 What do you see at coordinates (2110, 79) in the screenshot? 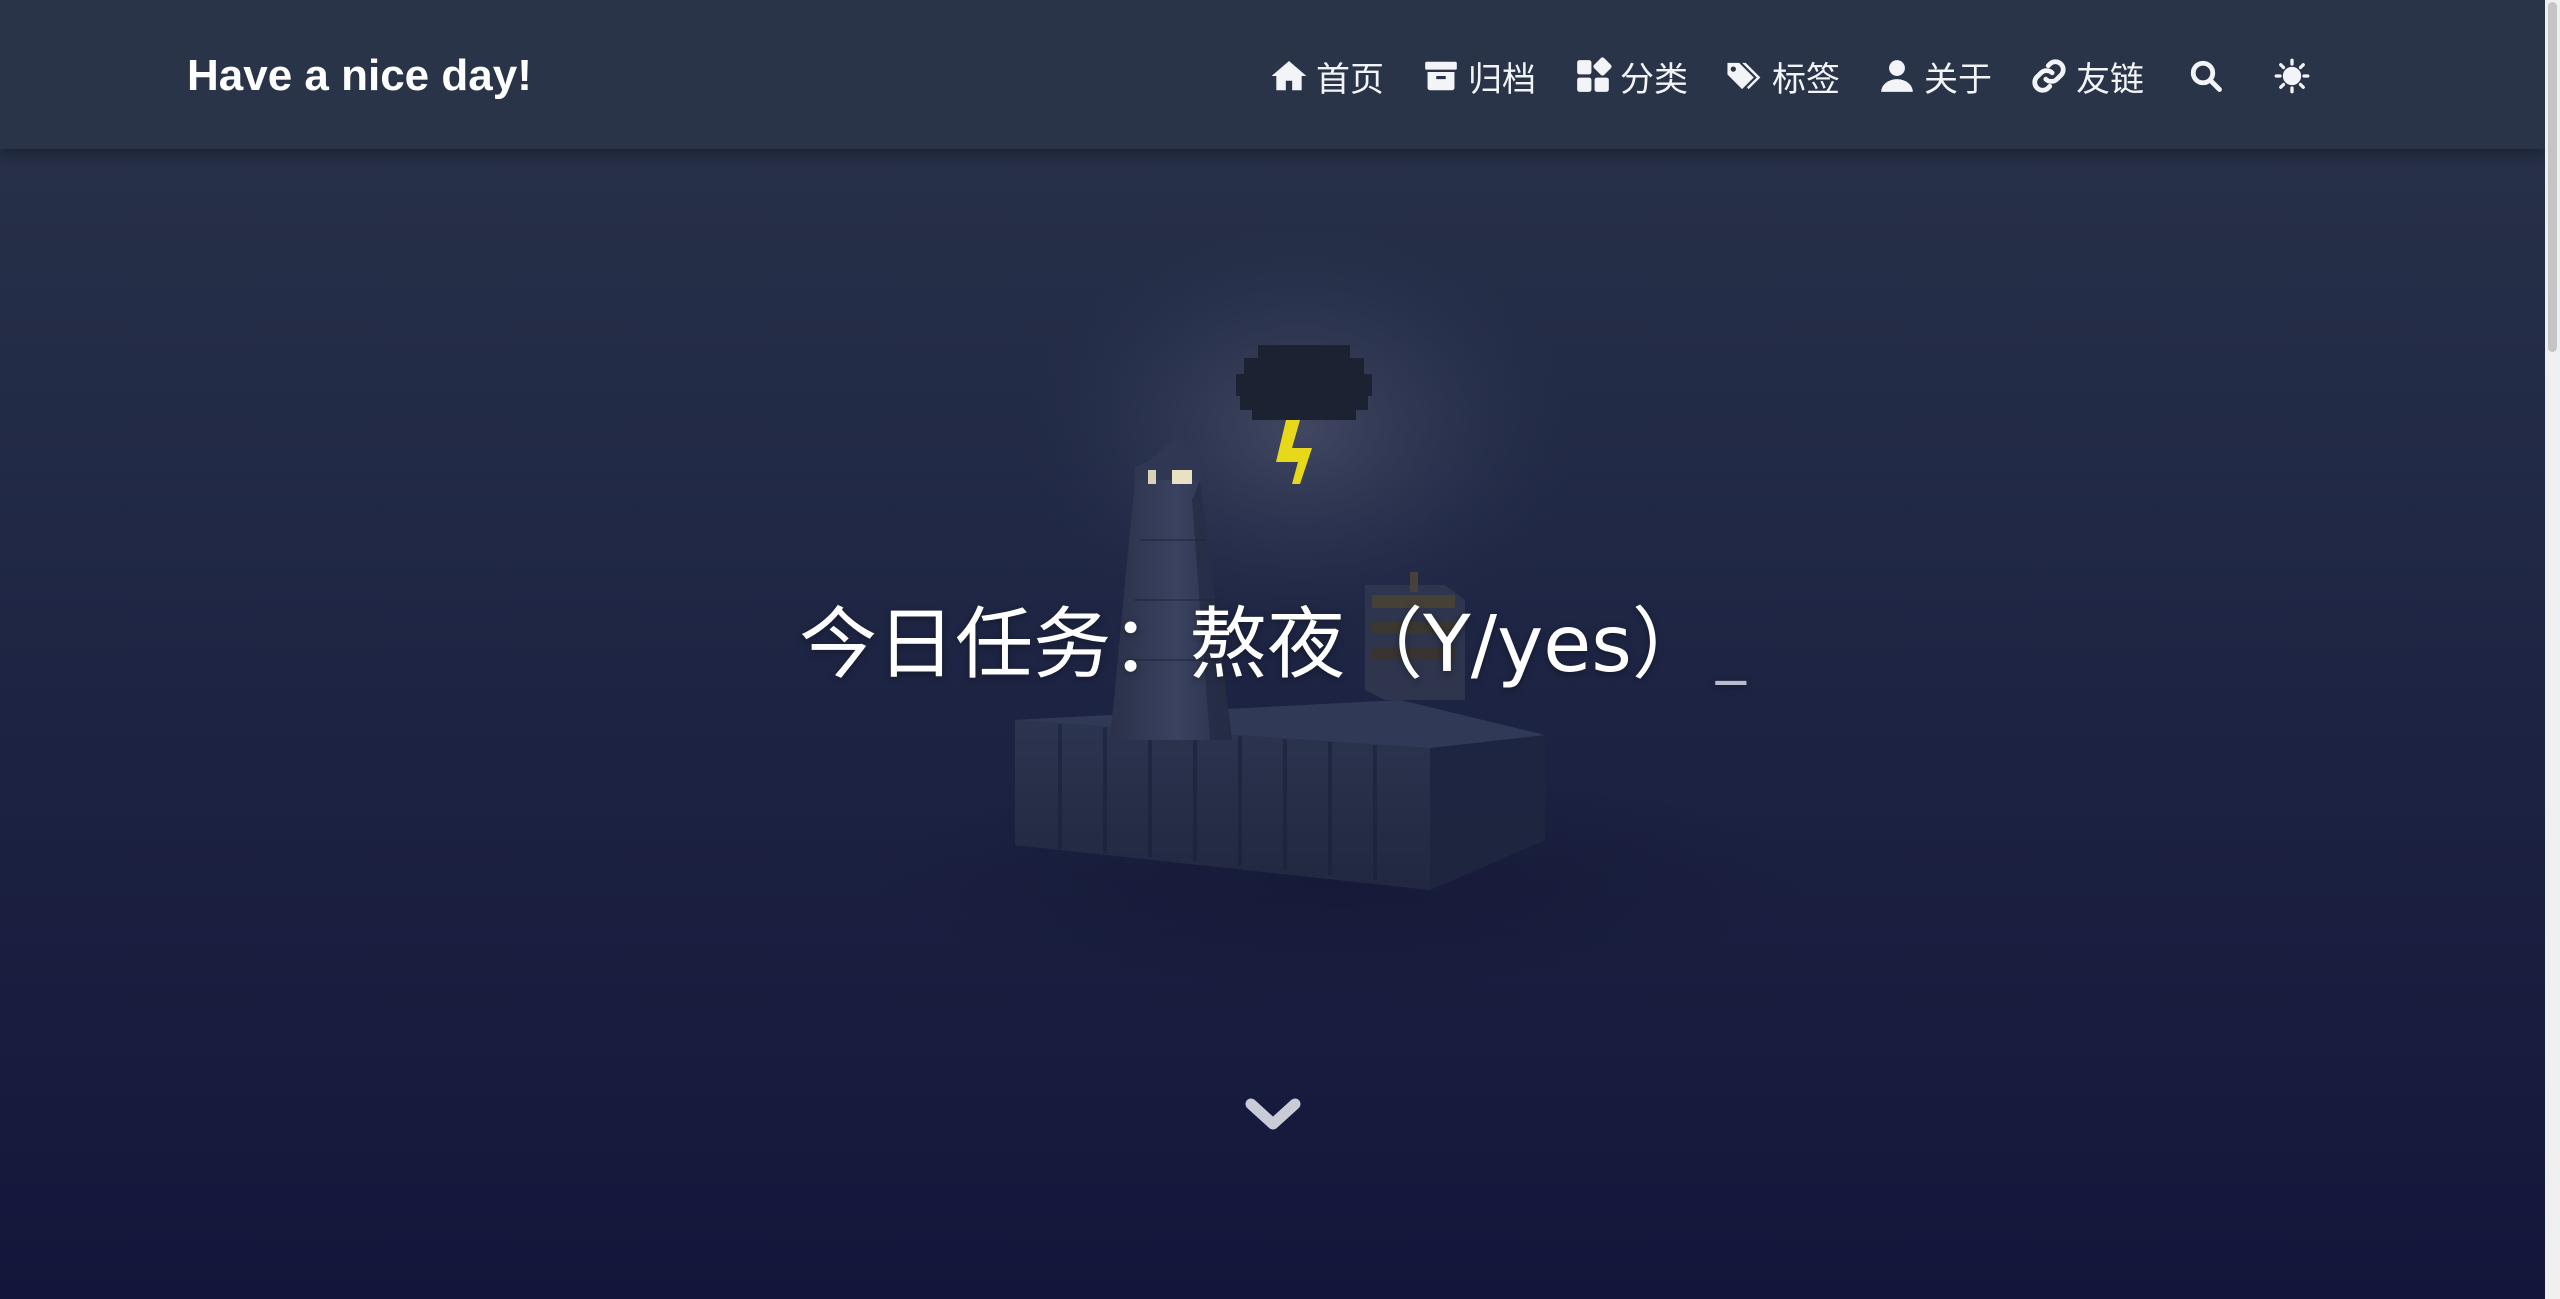
I see `nav-label-friend-links: 友链` at bounding box center [2110, 79].